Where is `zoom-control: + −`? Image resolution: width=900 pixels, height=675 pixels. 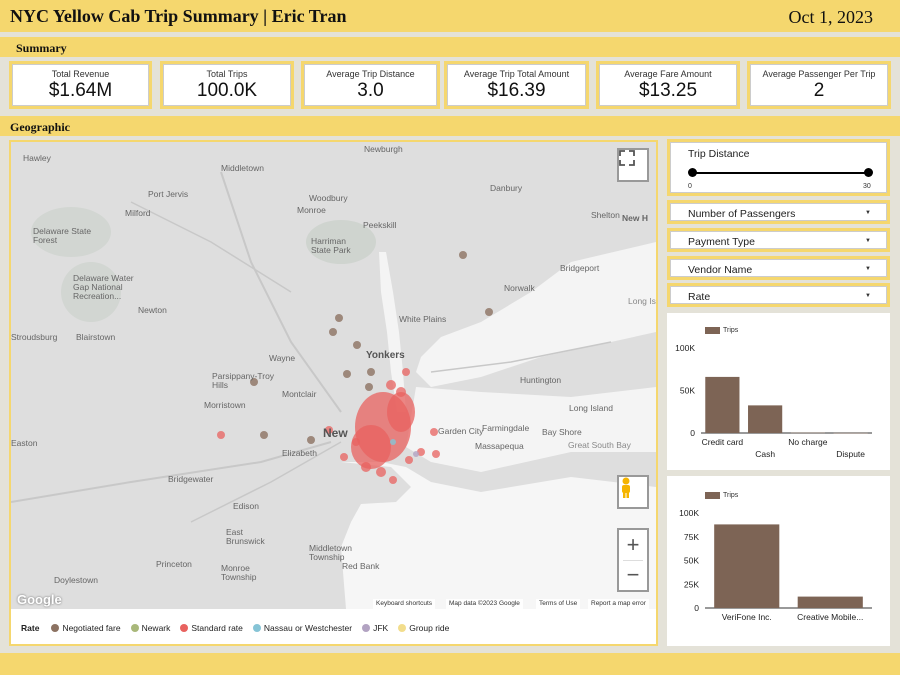
zoom-control: + − is located at coordinates (633, 560).